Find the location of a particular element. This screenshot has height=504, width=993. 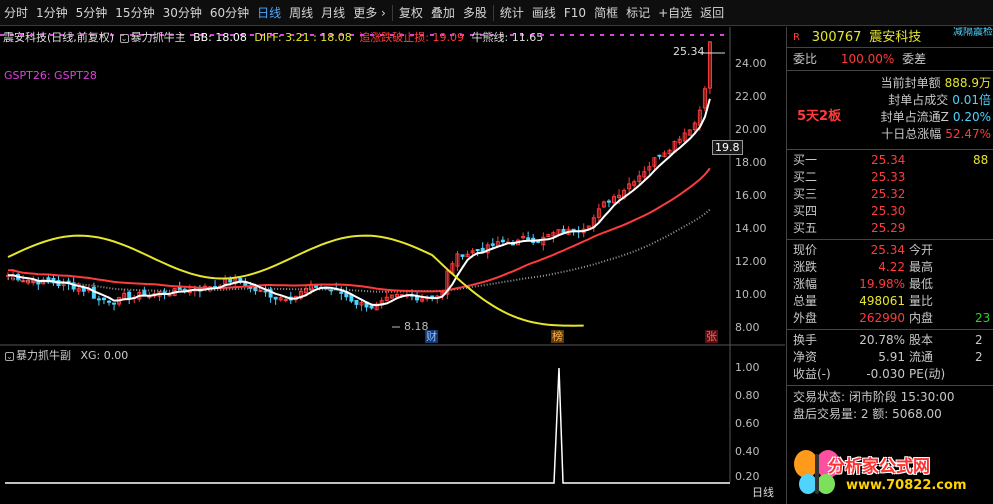

toolbar-item-19: 返回 is located at coordinates (712, 13).